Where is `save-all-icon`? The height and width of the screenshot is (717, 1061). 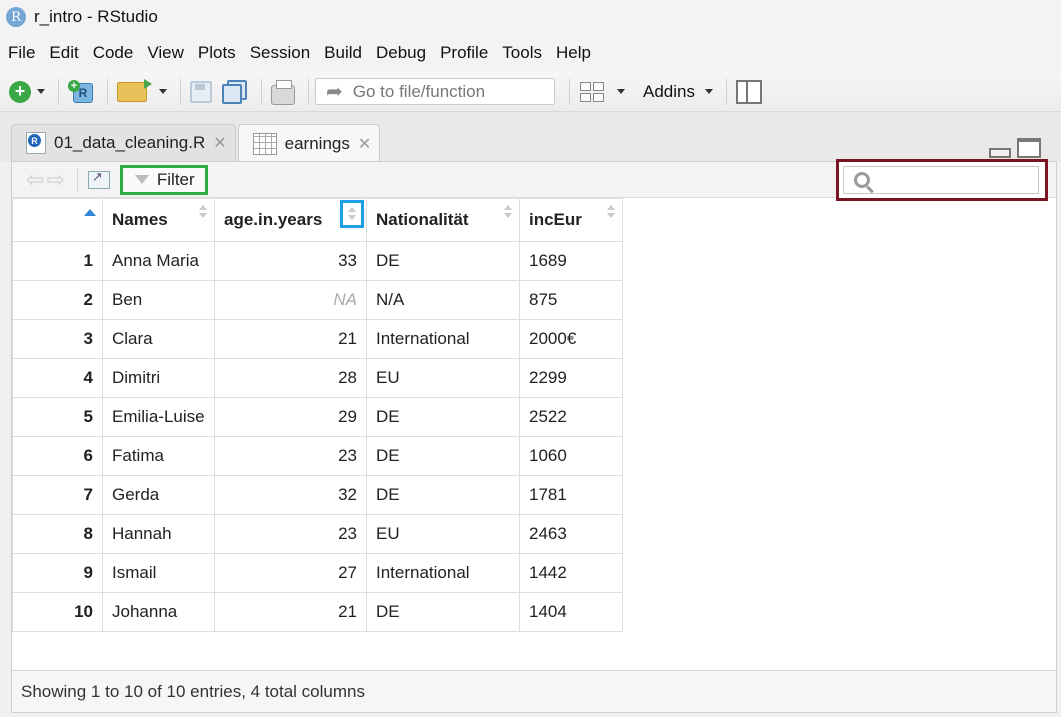
save-all-icon is located at coordinates (235, 91).